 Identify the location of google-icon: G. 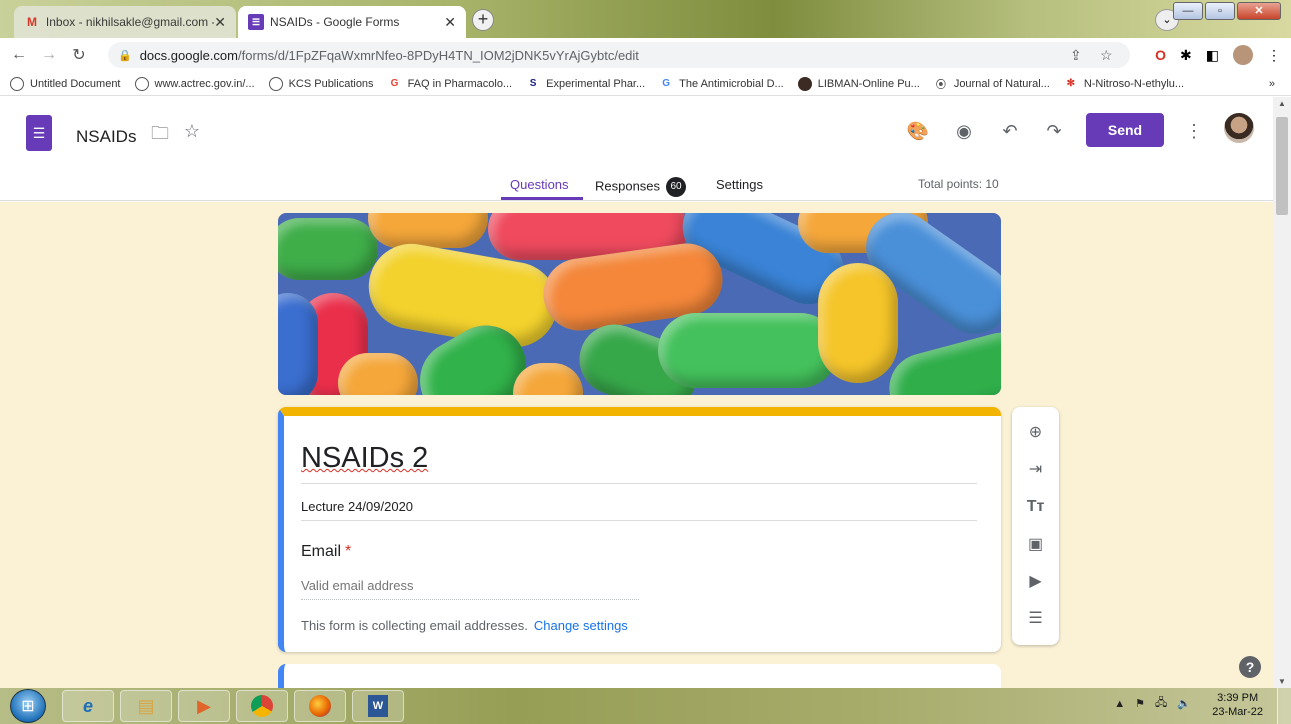
(666, 83).